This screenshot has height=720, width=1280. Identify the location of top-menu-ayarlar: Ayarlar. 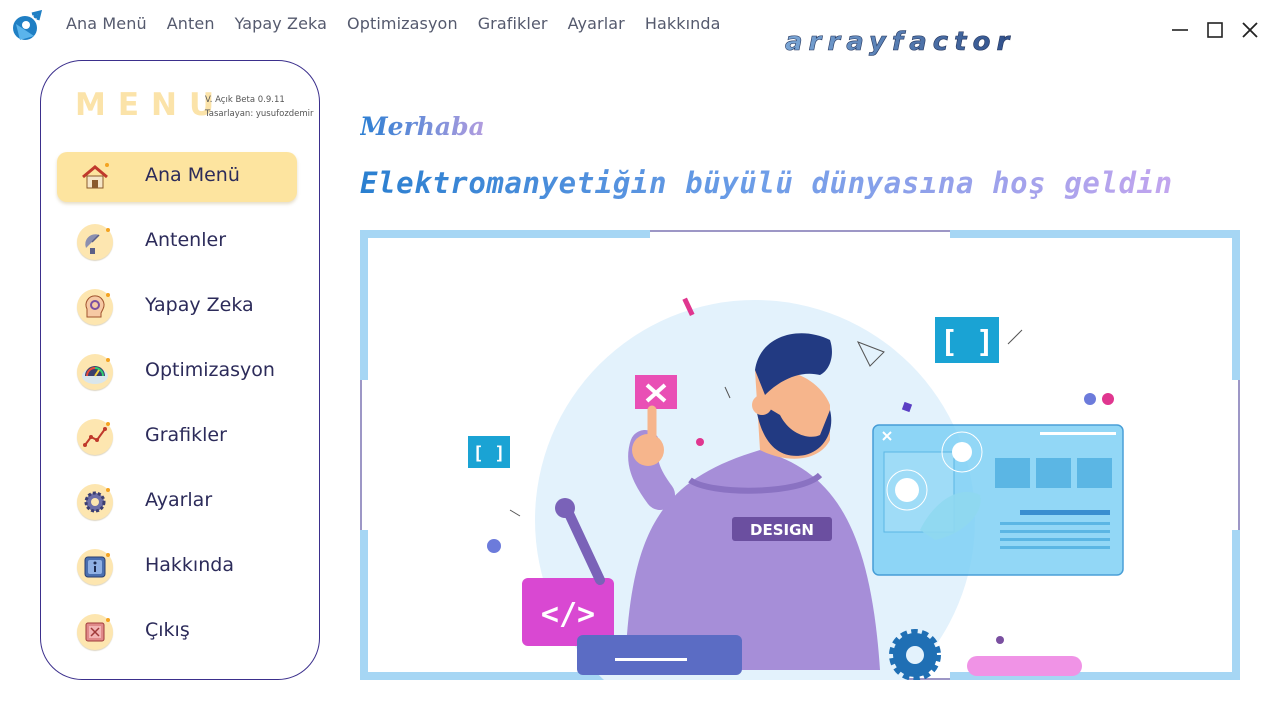
(596, 23).